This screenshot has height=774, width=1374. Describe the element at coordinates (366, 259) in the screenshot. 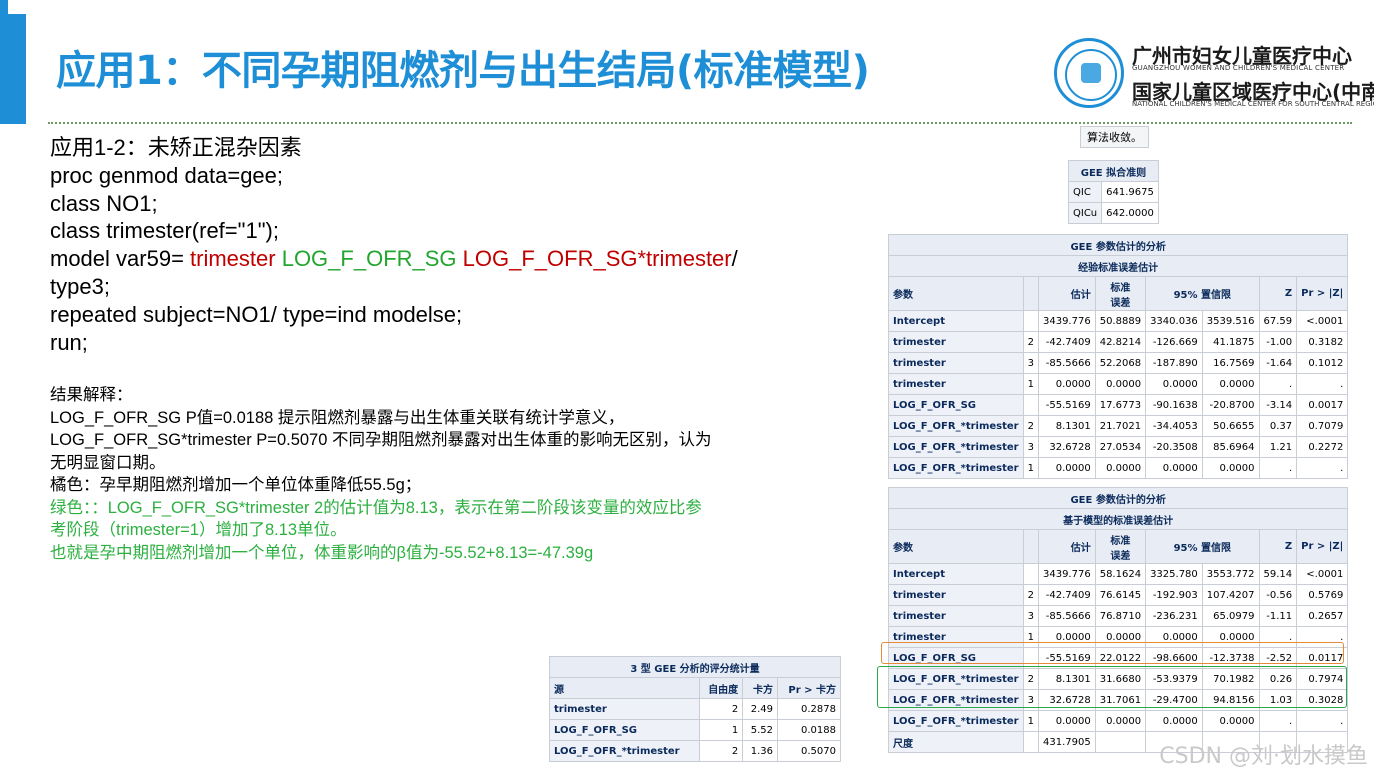

I see `code-log-sg: LOG_F_OFR_SG` at that location.